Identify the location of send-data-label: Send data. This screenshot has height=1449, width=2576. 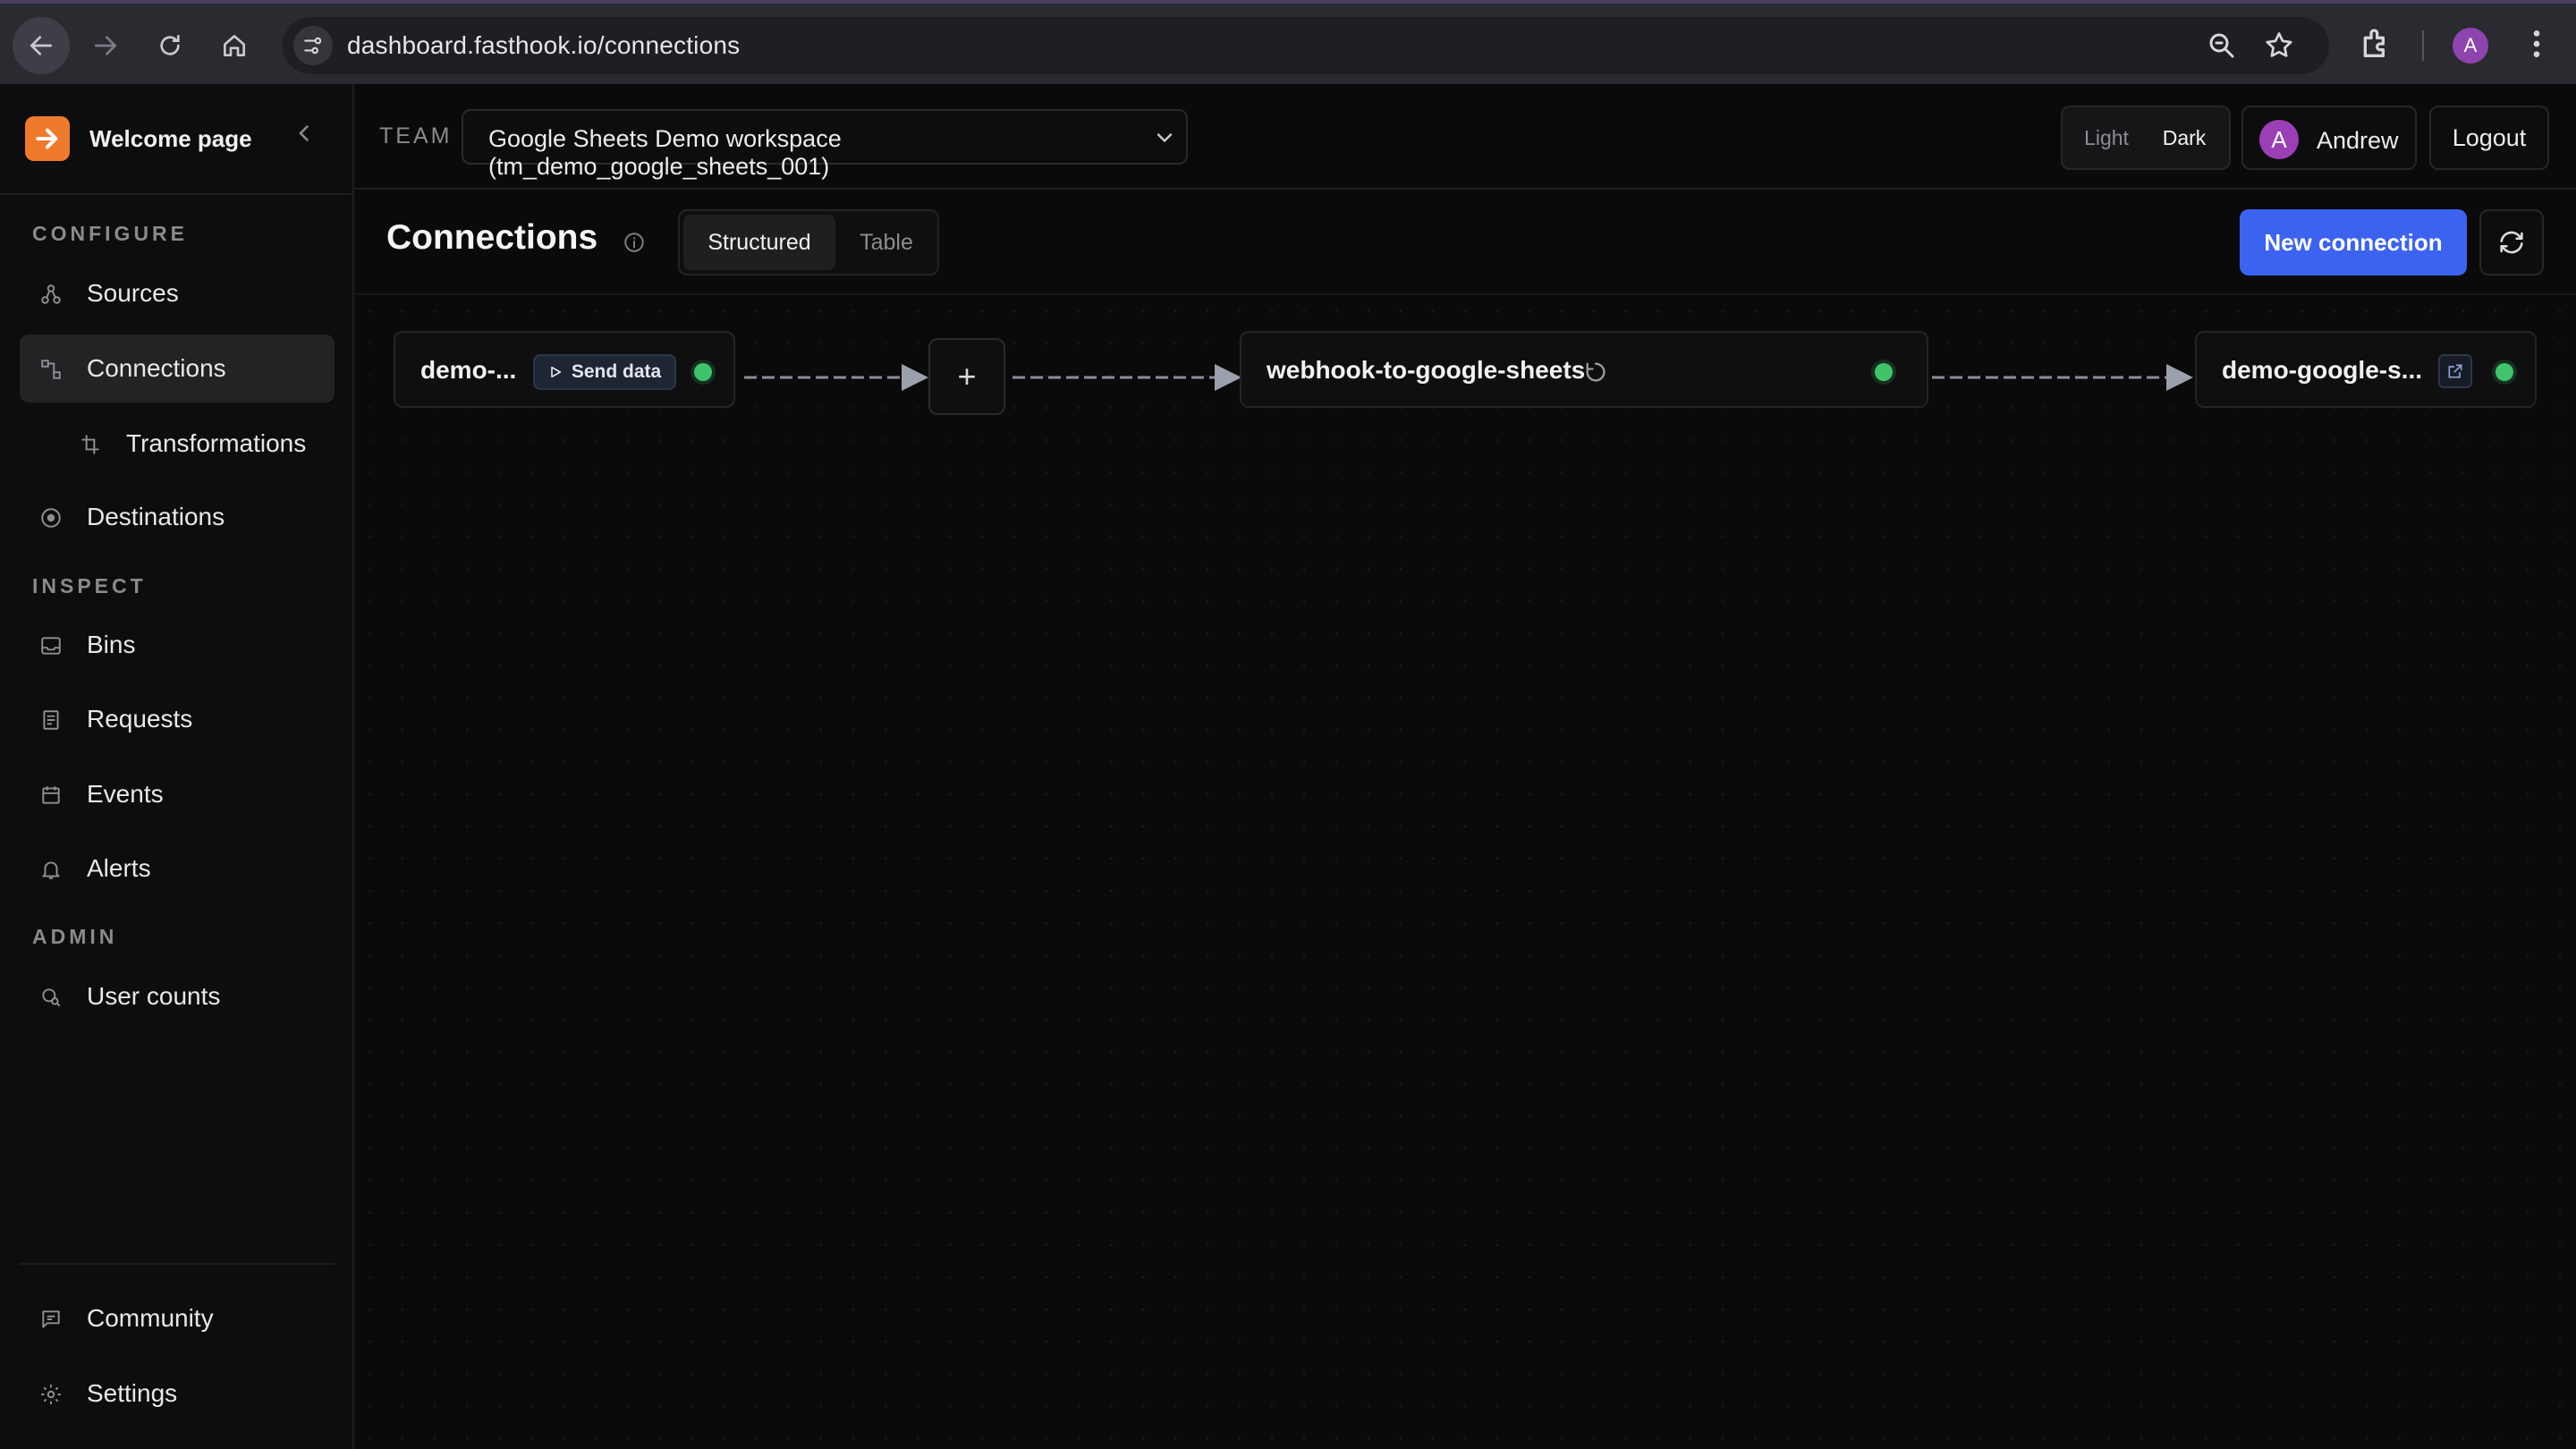
(616, 371).